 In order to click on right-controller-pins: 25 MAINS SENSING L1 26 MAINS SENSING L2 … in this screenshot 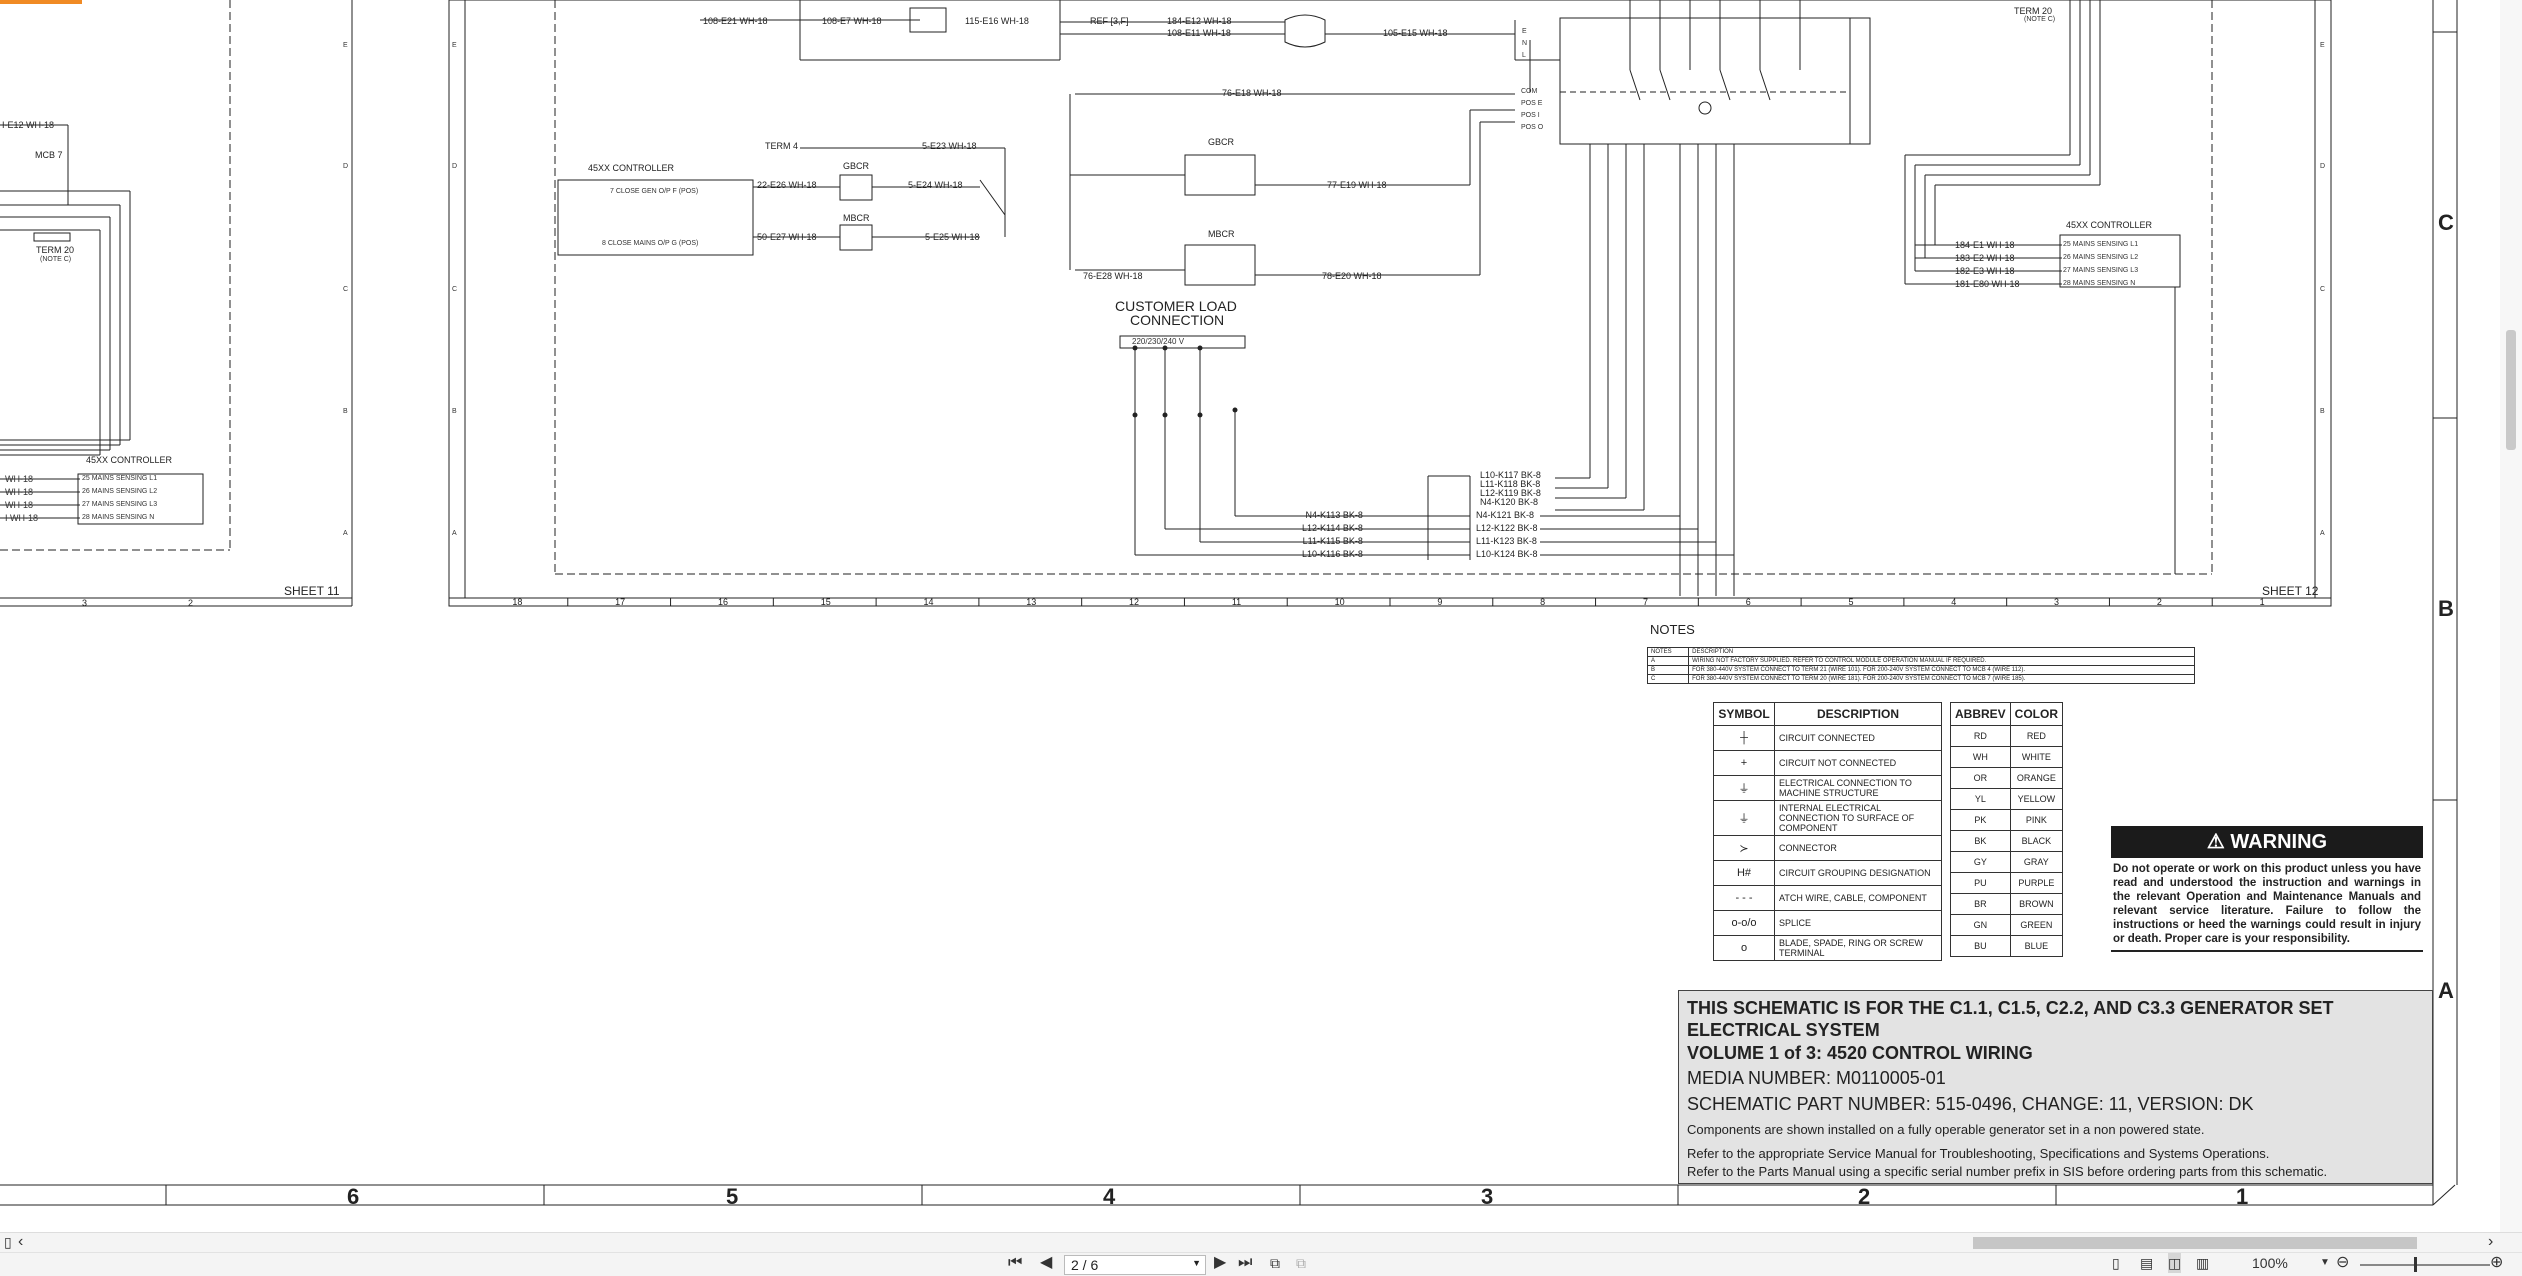, I will do `click(2100, 267)`.